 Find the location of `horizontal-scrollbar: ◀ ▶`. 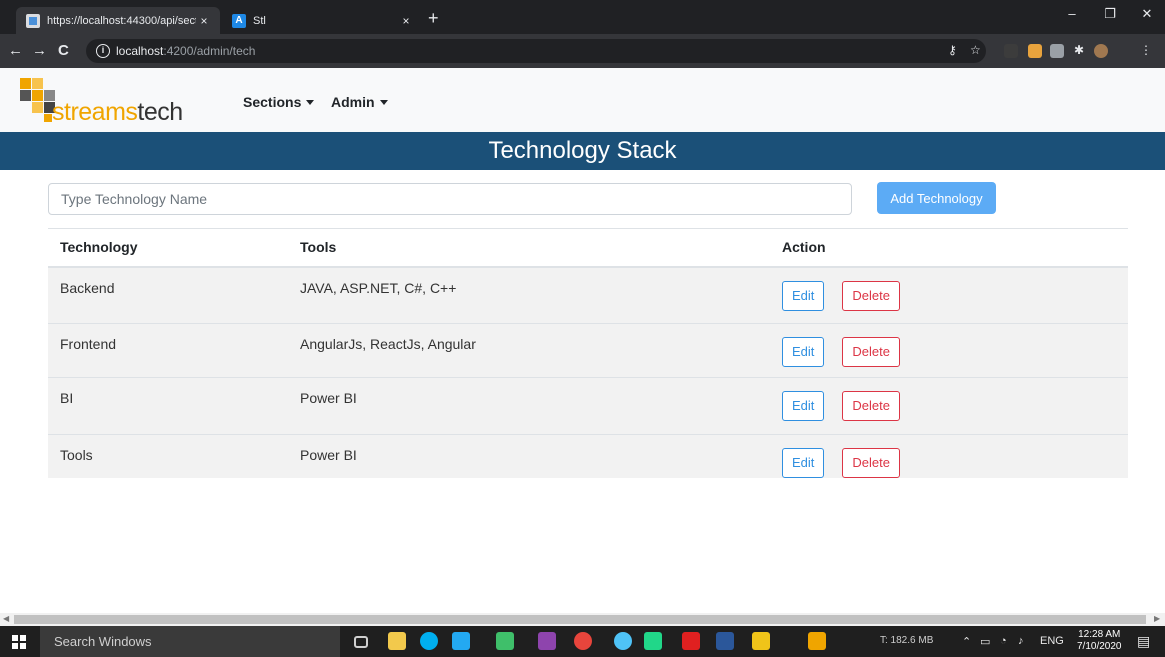

horizontal-scrollbar: ◀ ▶ is located at coordinates (582, 619).